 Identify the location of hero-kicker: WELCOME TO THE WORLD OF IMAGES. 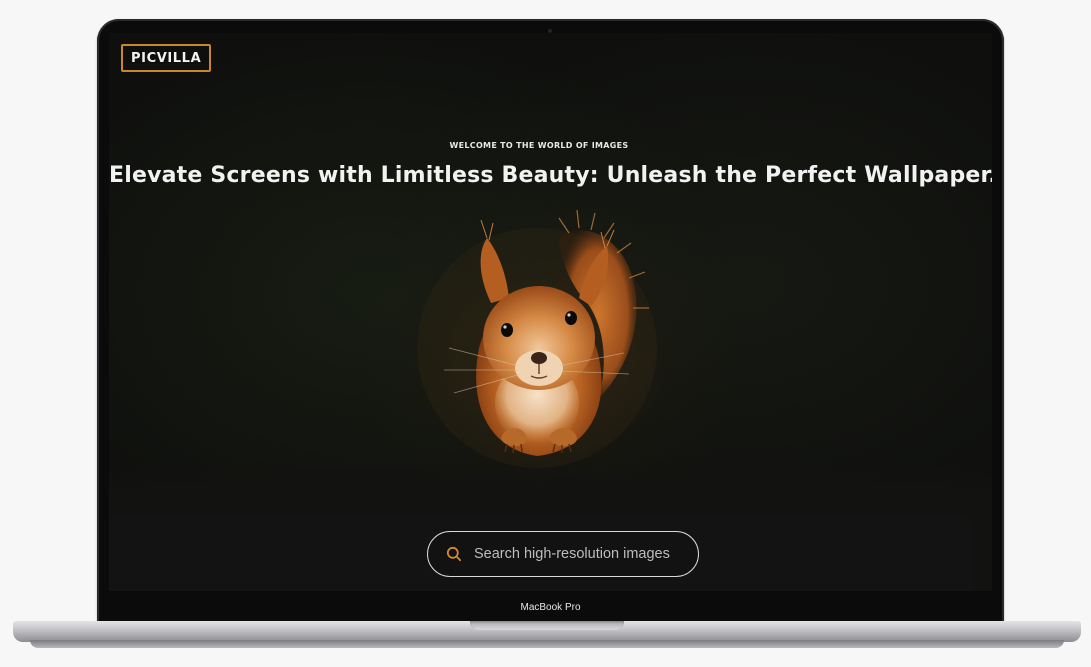
(539, 145).